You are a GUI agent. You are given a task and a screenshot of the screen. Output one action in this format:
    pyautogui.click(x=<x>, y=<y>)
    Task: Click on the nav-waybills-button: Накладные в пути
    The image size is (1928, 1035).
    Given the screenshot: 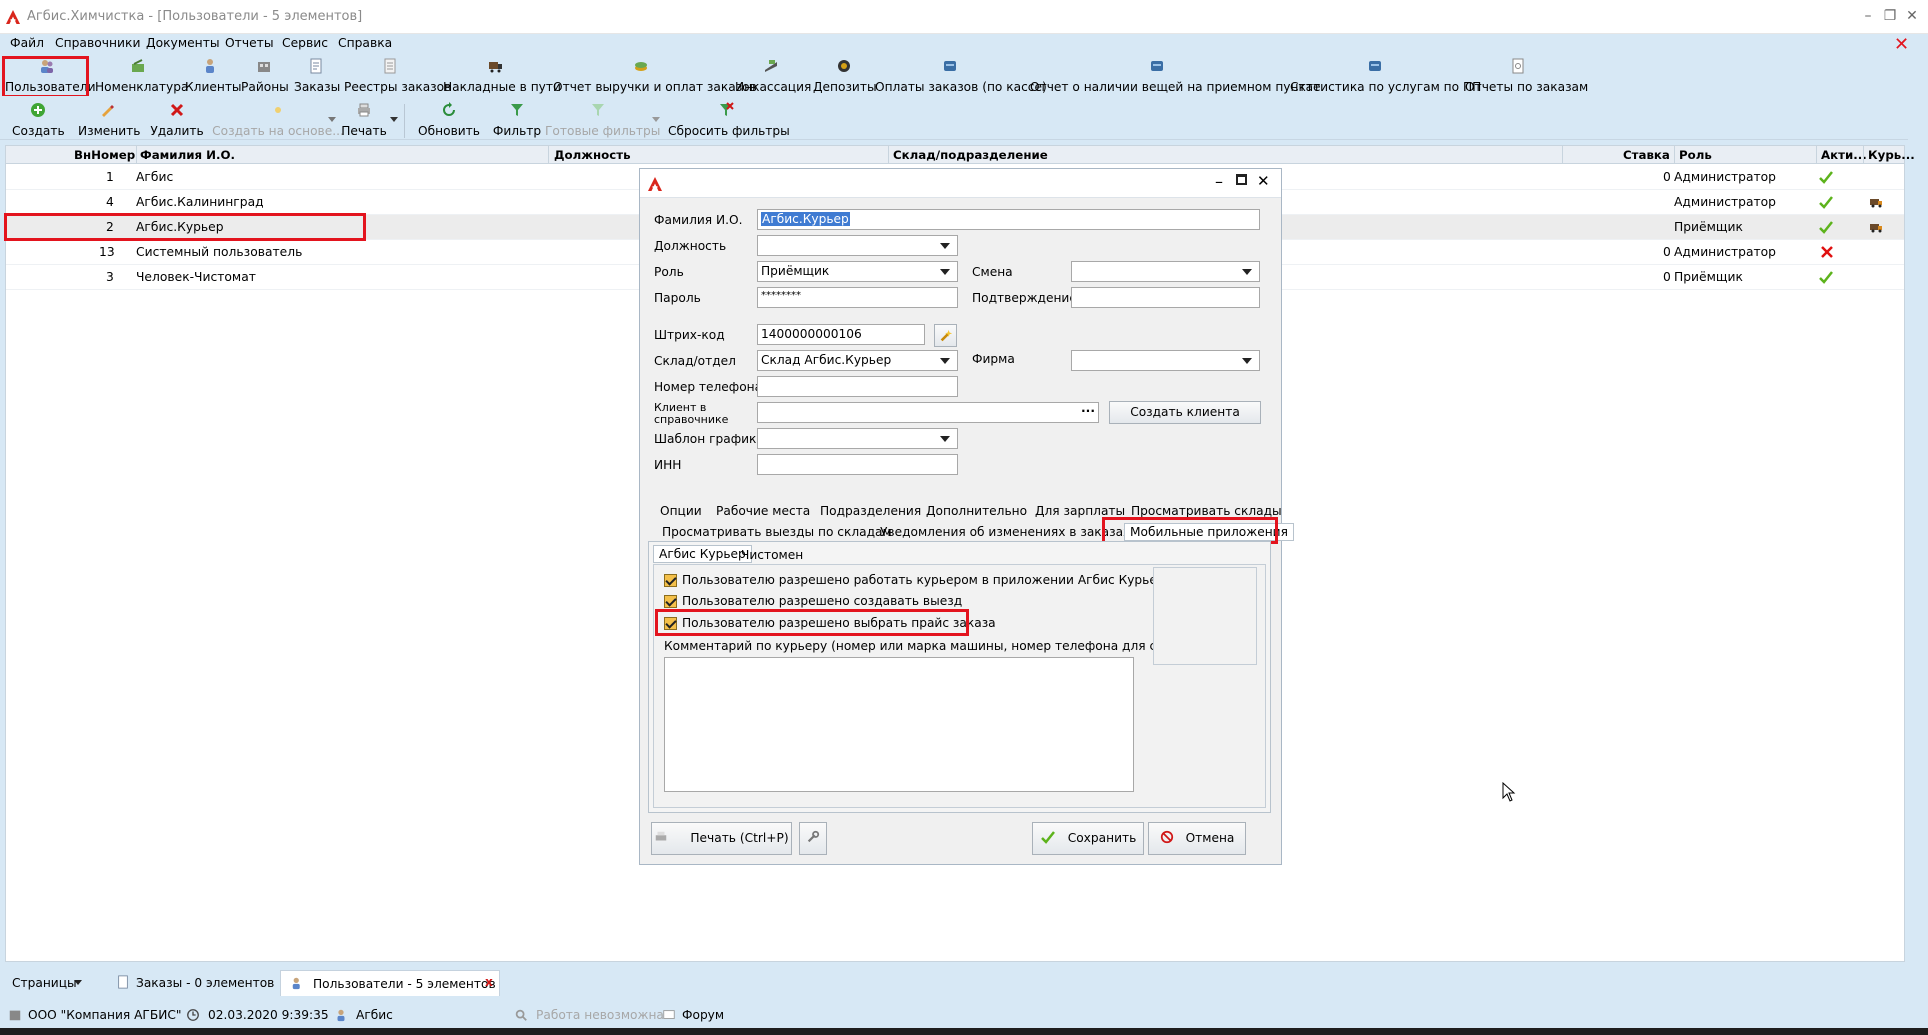 What is the action you would take?
    pyautogui.click(x=502, y=77)
    